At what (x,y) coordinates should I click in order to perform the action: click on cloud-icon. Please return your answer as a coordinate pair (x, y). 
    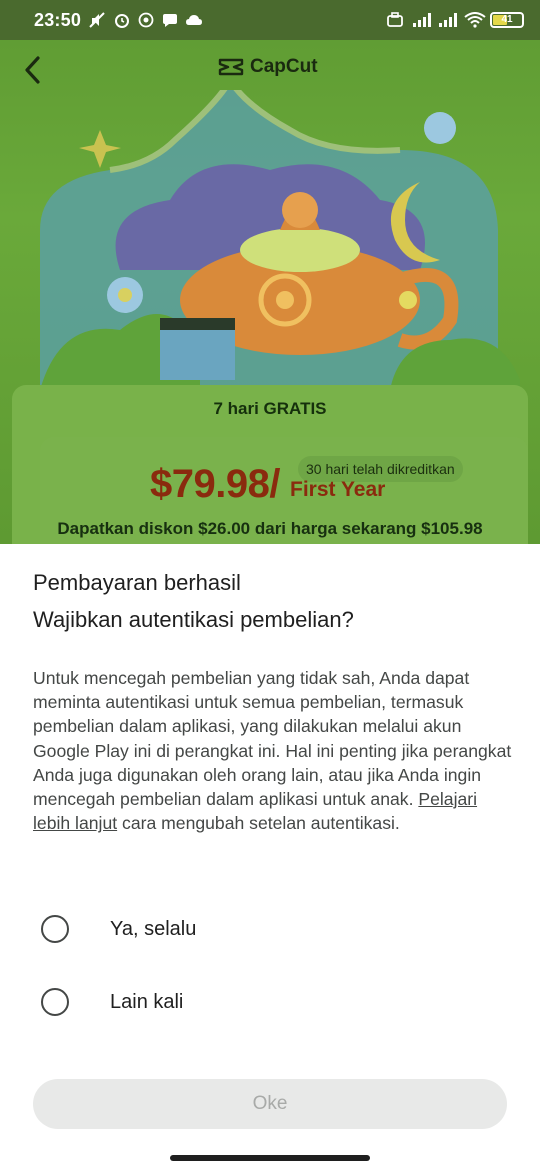
    Looking at the image, I should click on (194, 20).